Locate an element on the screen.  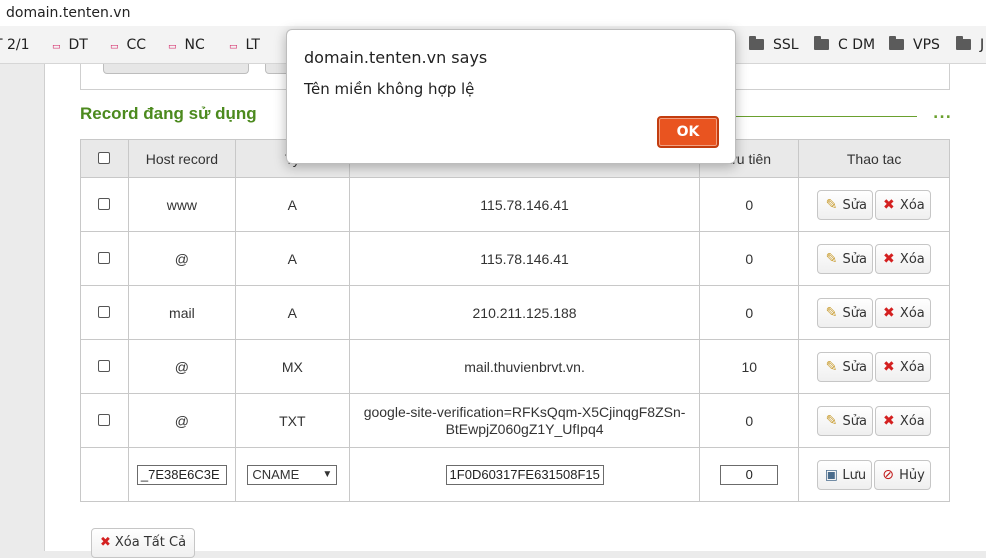
bookmark-folder-vps: VPS is located at coordinates (914, 45).